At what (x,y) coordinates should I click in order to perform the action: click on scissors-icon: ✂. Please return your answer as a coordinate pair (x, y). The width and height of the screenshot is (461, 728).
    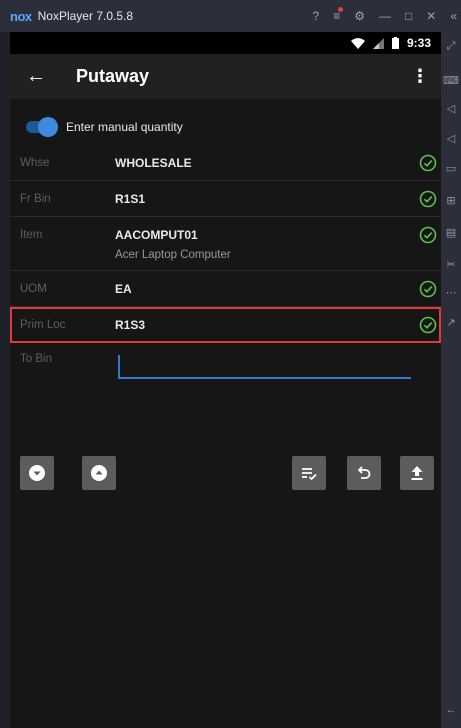
    Looking at the image, I should click on (451, 264).